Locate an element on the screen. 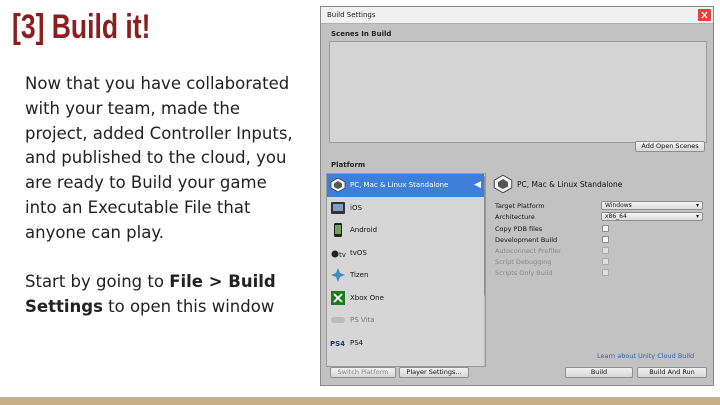  copy-pdb-checkbox is located at coordinates (605, 228).